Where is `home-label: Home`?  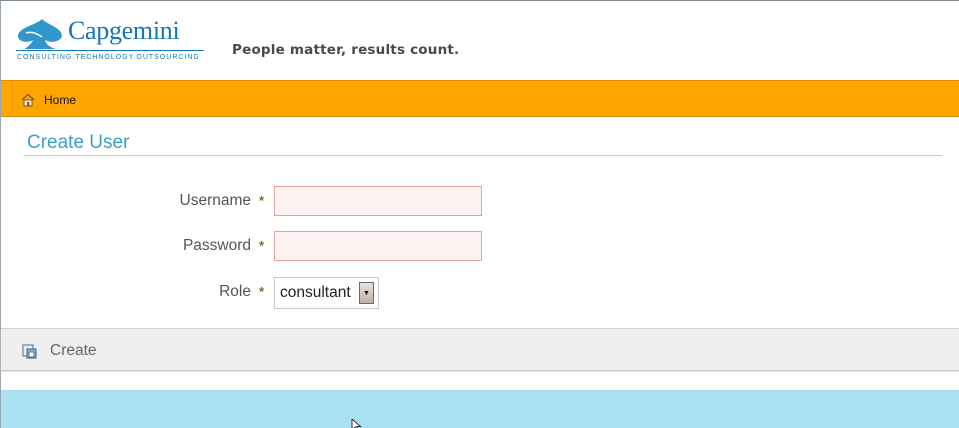
home-label: Home is located at coordinates (60, 99).